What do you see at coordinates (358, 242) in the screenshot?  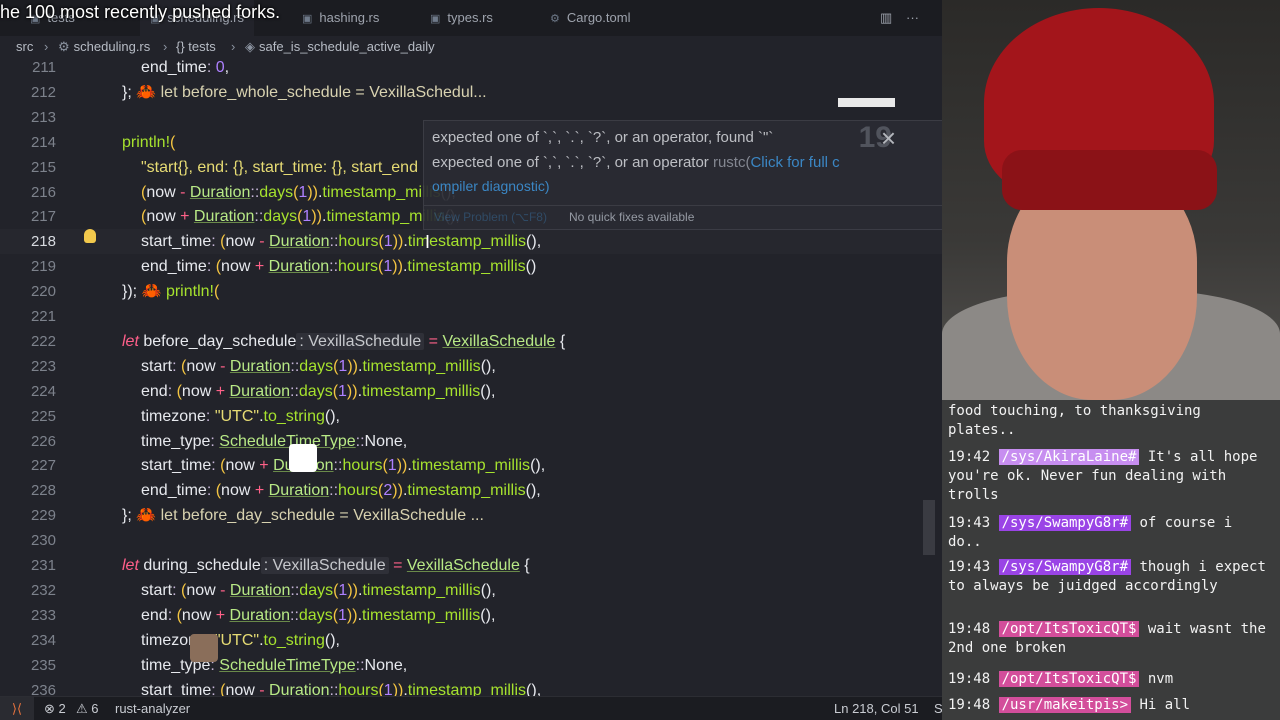 I see `code-token: hours` at bounding box center [358, 242].